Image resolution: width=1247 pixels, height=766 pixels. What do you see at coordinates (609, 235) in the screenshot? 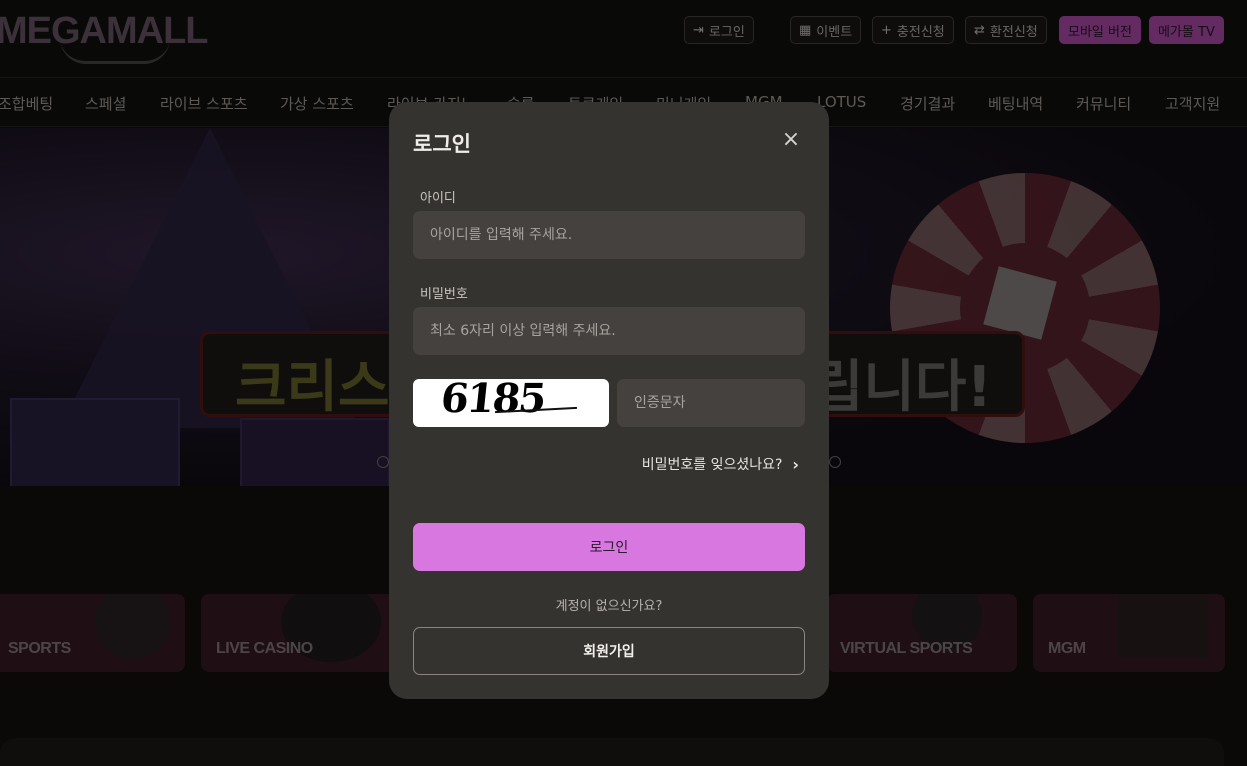
I see `id-input` at bounding box center [609, 235].